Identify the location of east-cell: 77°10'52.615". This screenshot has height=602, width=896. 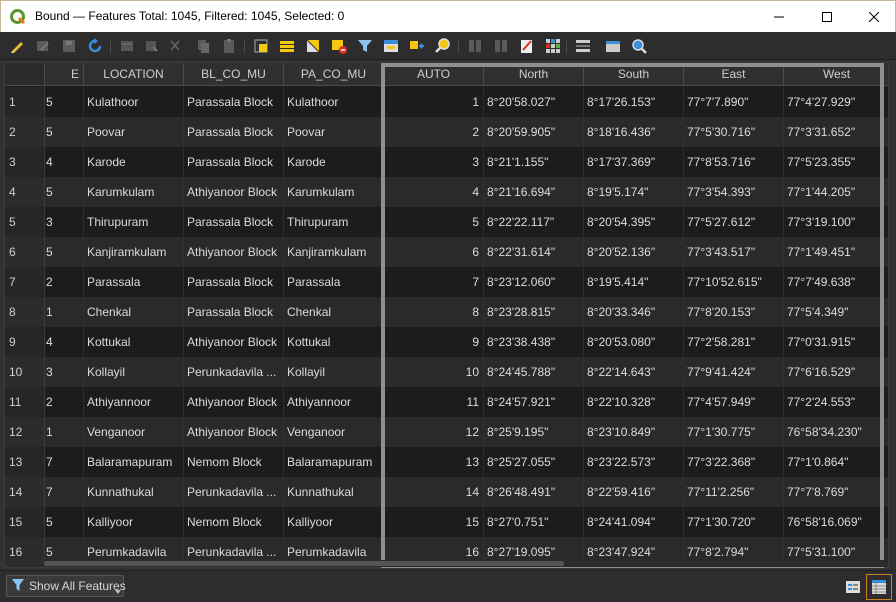
(734, 282).